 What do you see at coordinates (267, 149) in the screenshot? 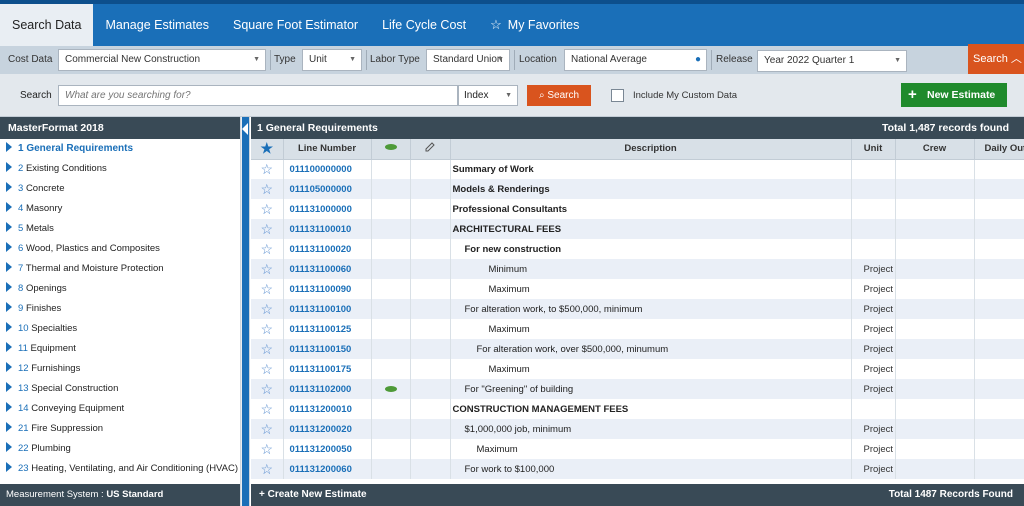
I see `favorite-column-header: ★` at bounding box center [267, 149].